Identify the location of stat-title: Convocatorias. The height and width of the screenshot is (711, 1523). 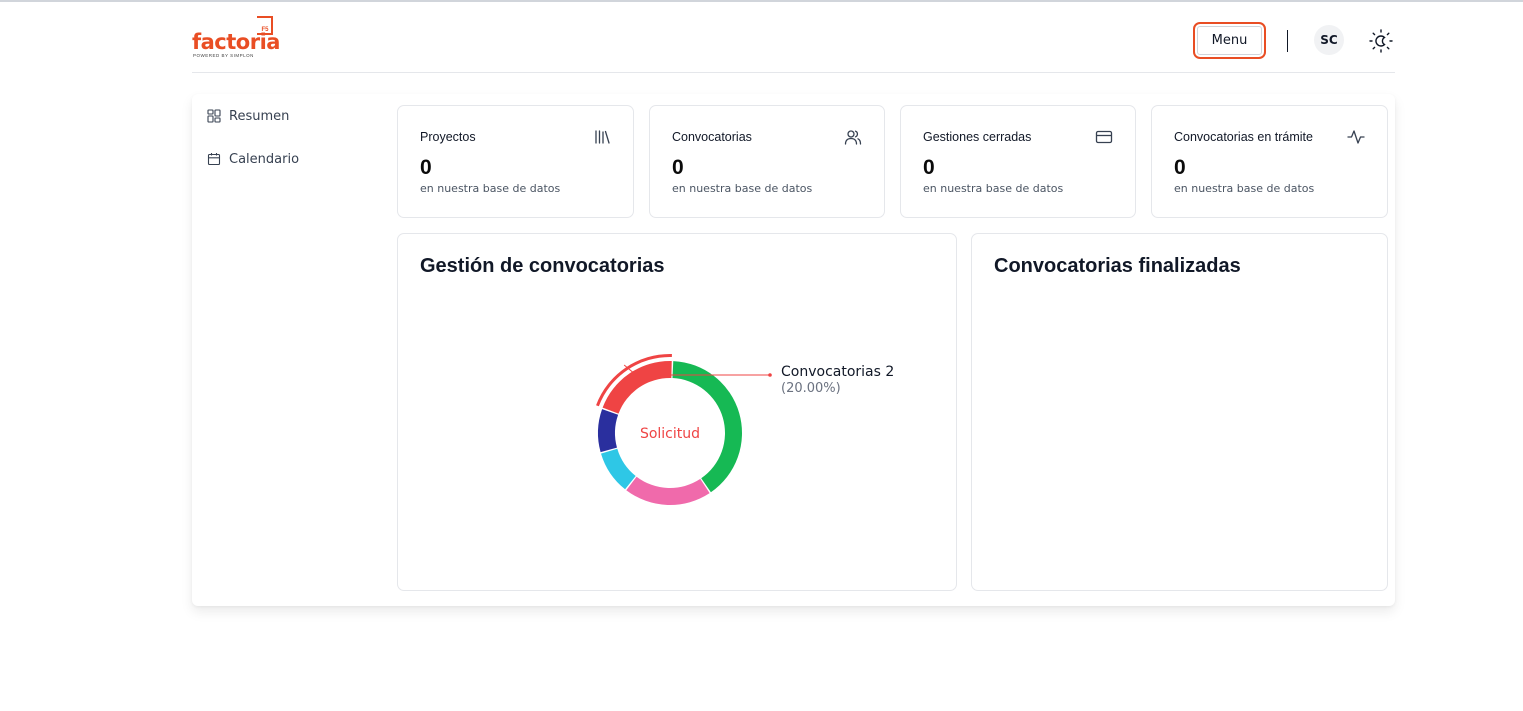
(712, 137).